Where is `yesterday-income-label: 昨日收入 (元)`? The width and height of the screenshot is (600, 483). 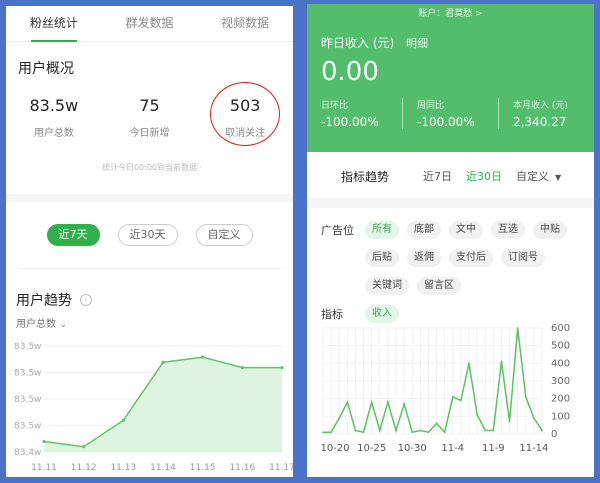 yesterday-income-label: 昨日收入 (元) is located at coordinates (358, 43).